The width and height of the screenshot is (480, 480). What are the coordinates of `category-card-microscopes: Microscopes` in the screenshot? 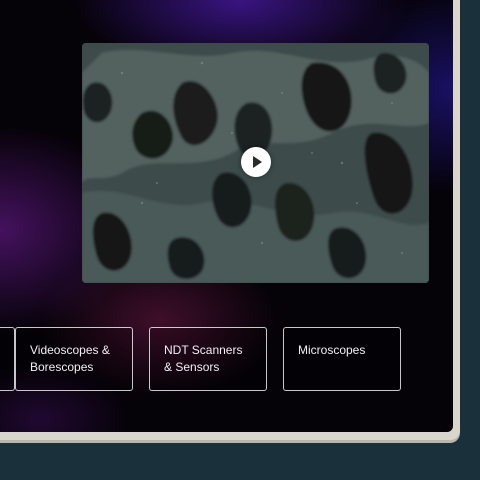 It's located at (342, 359).